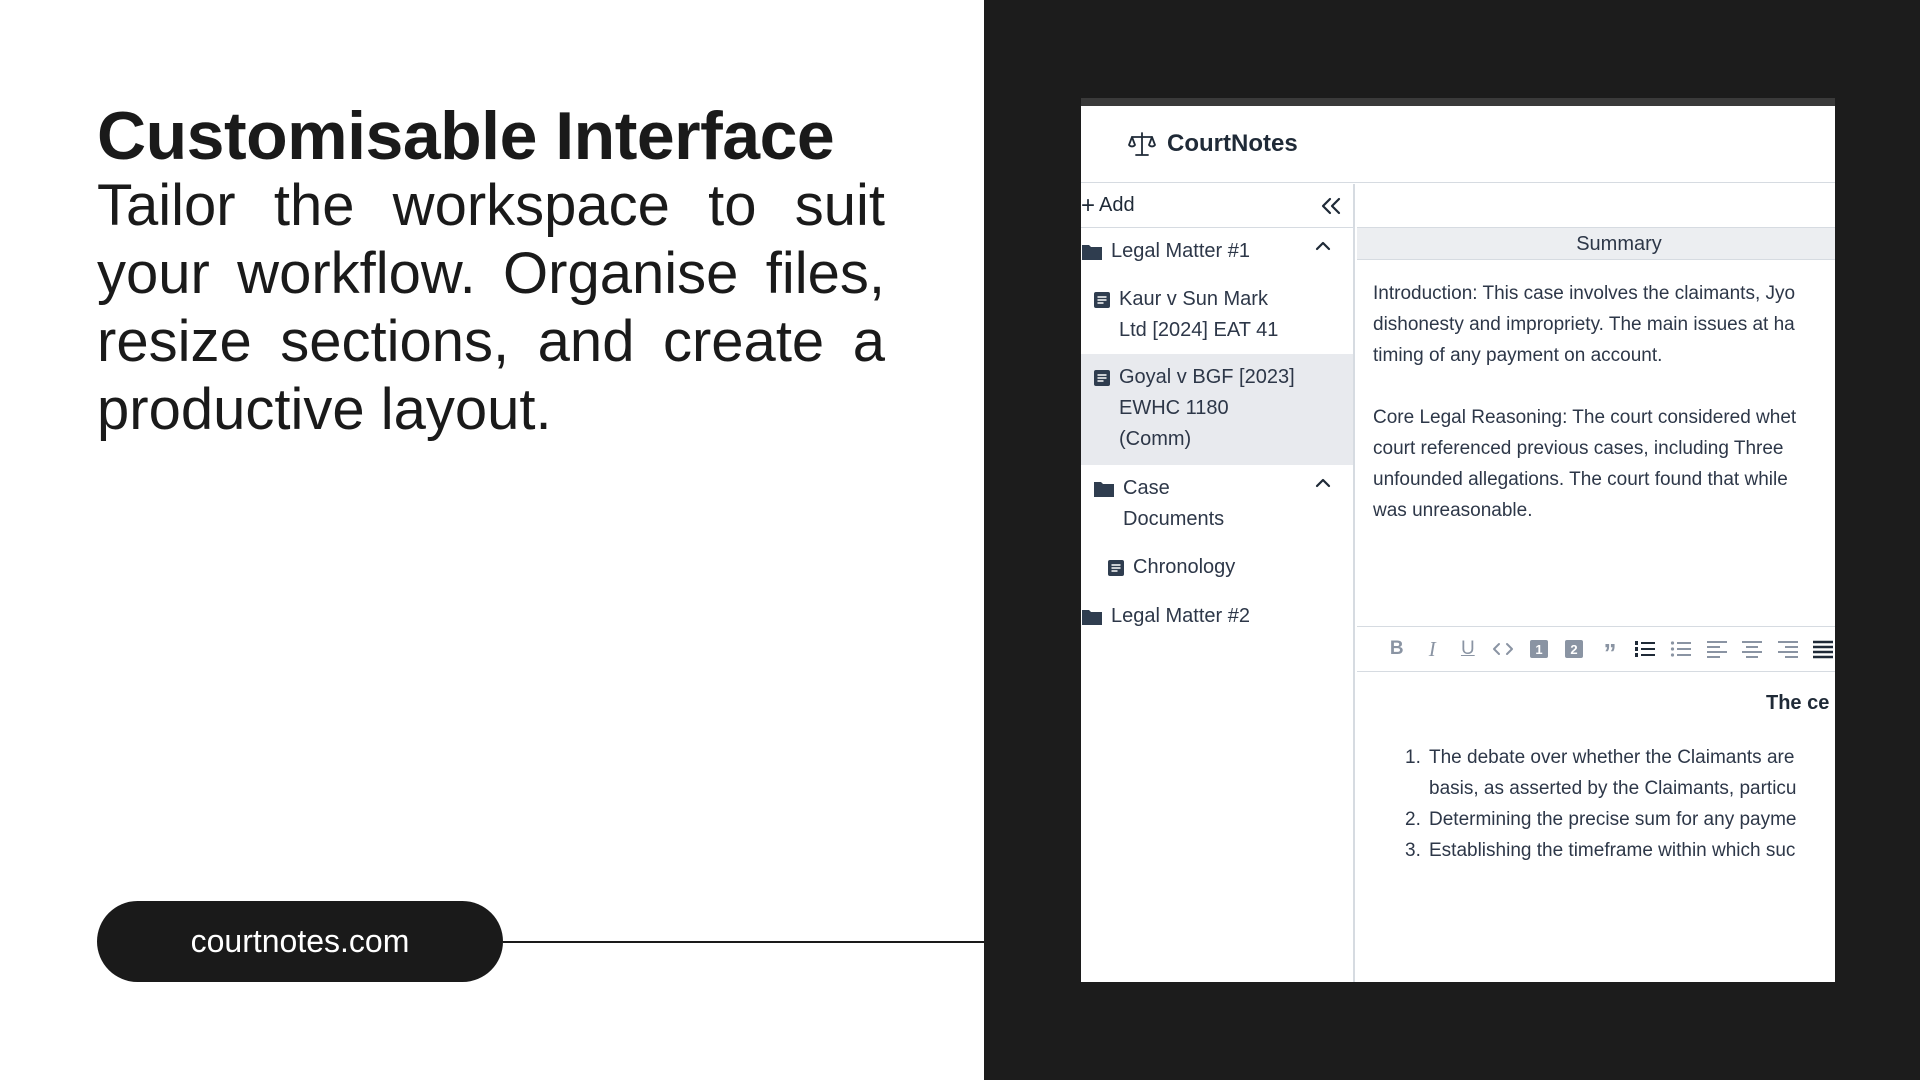 The height and width of the screenshot is (1080, 1920). What do you see at coordinates (1823, 649) in the screenshot?
I see `align-justify-icon` at bounding box center [1823, 649].